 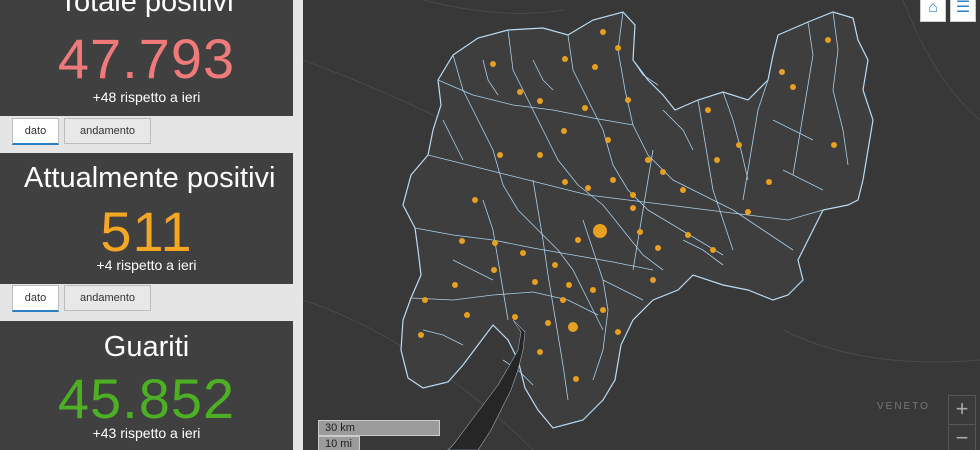 I want to click on scale-bar-km: 30 km, so click(x=379, y=428).